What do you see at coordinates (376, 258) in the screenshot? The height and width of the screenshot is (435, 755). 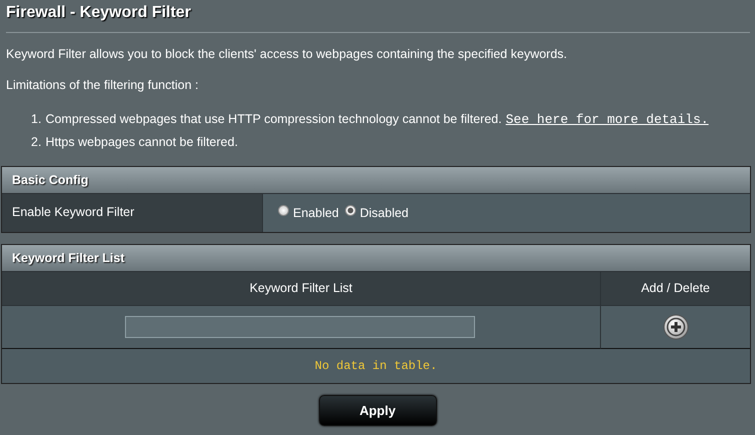 I see `section-header: Keyword Filter List` at bounding box center [376, 258].